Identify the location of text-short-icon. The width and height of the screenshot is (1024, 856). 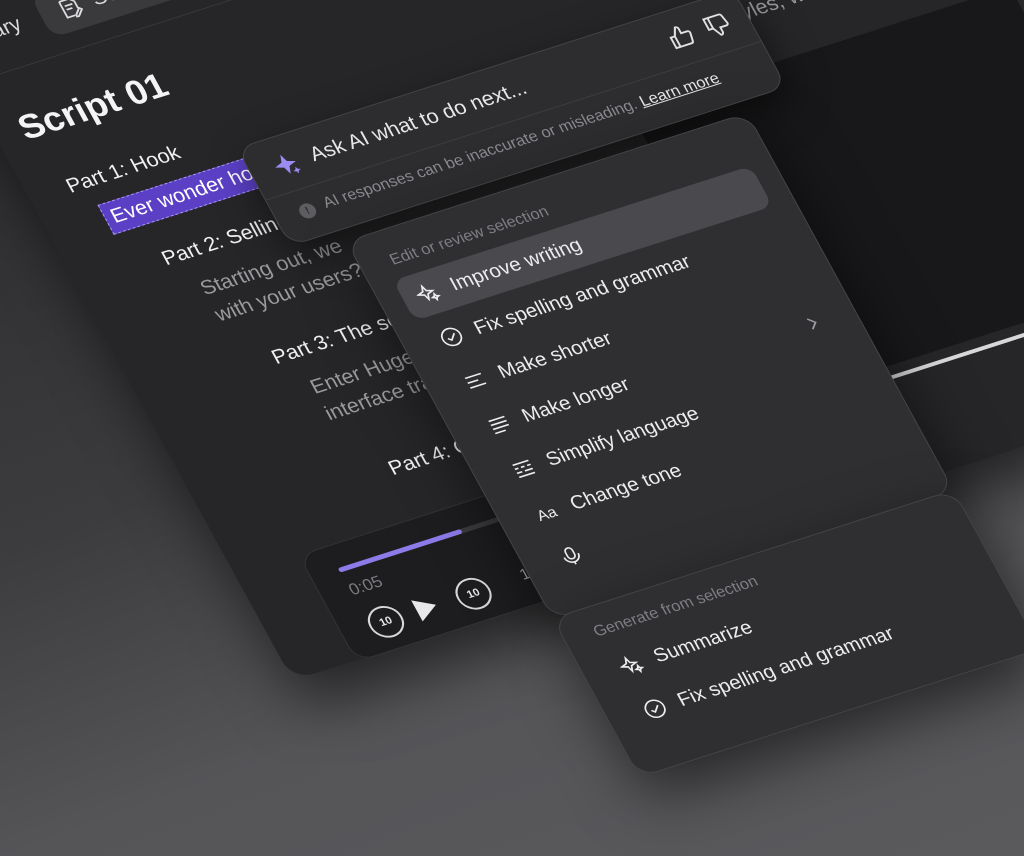
(475, 380).